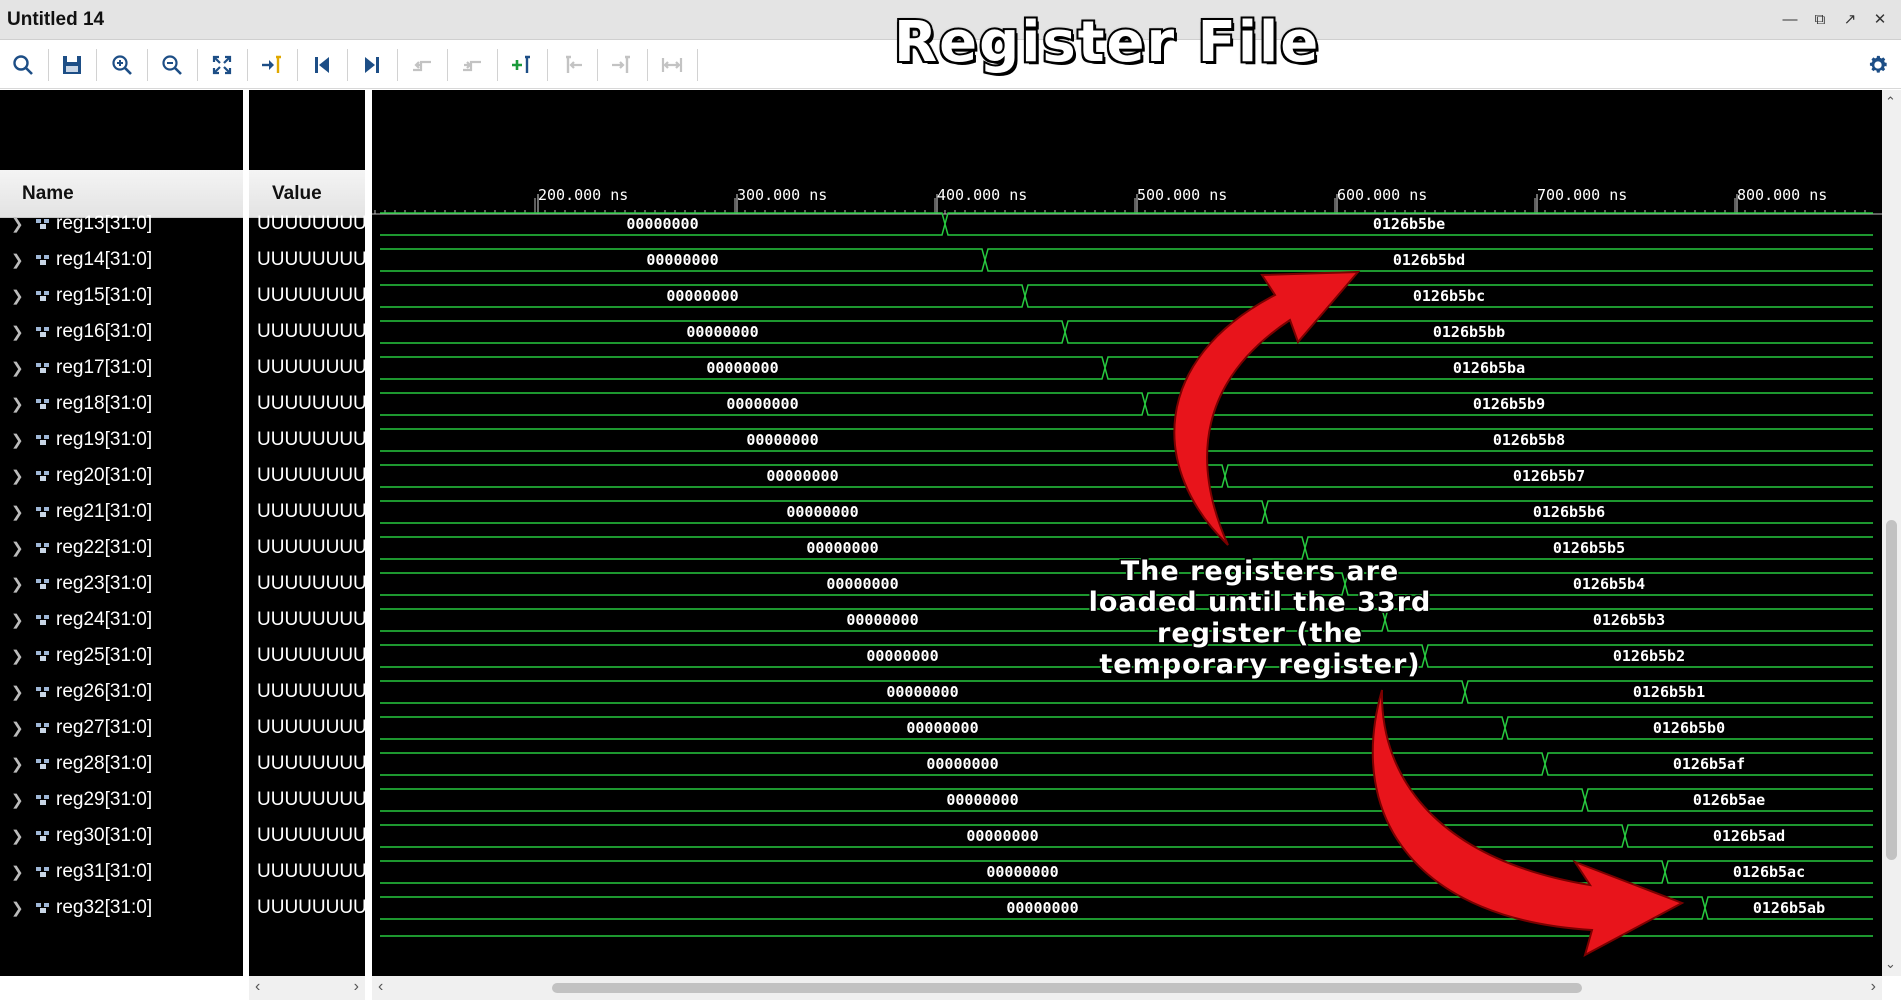  Describe the element at coordinates (1259, 572) in the screenshot. I see `annotation-line: The registers are` at that location.